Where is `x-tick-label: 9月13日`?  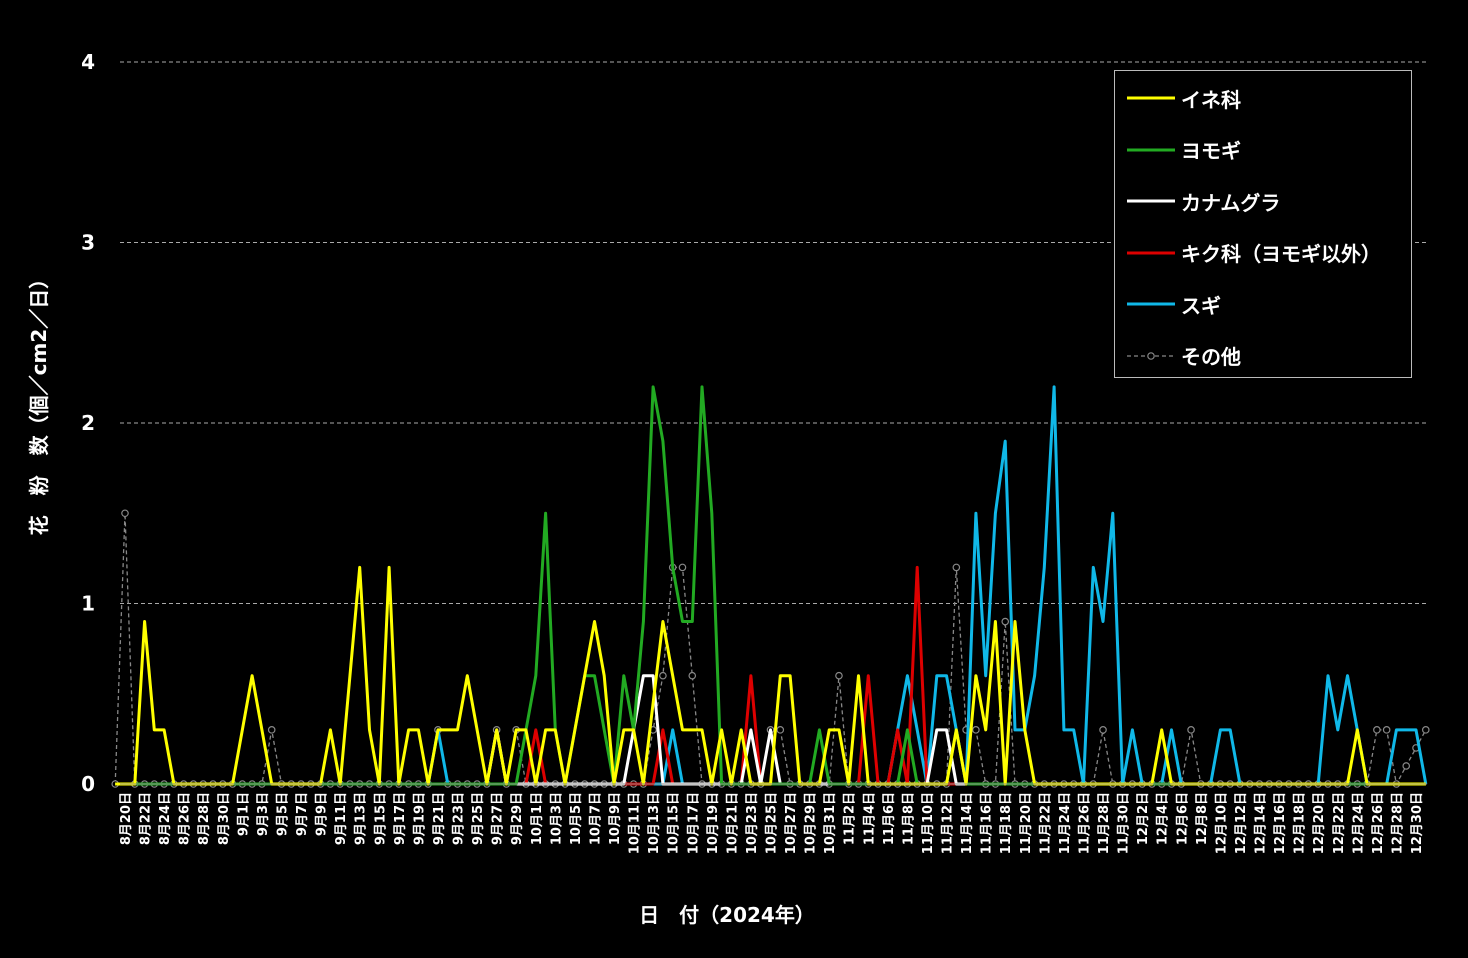
x-tick-label: 9月13日 is located at coordinates (361, 818).